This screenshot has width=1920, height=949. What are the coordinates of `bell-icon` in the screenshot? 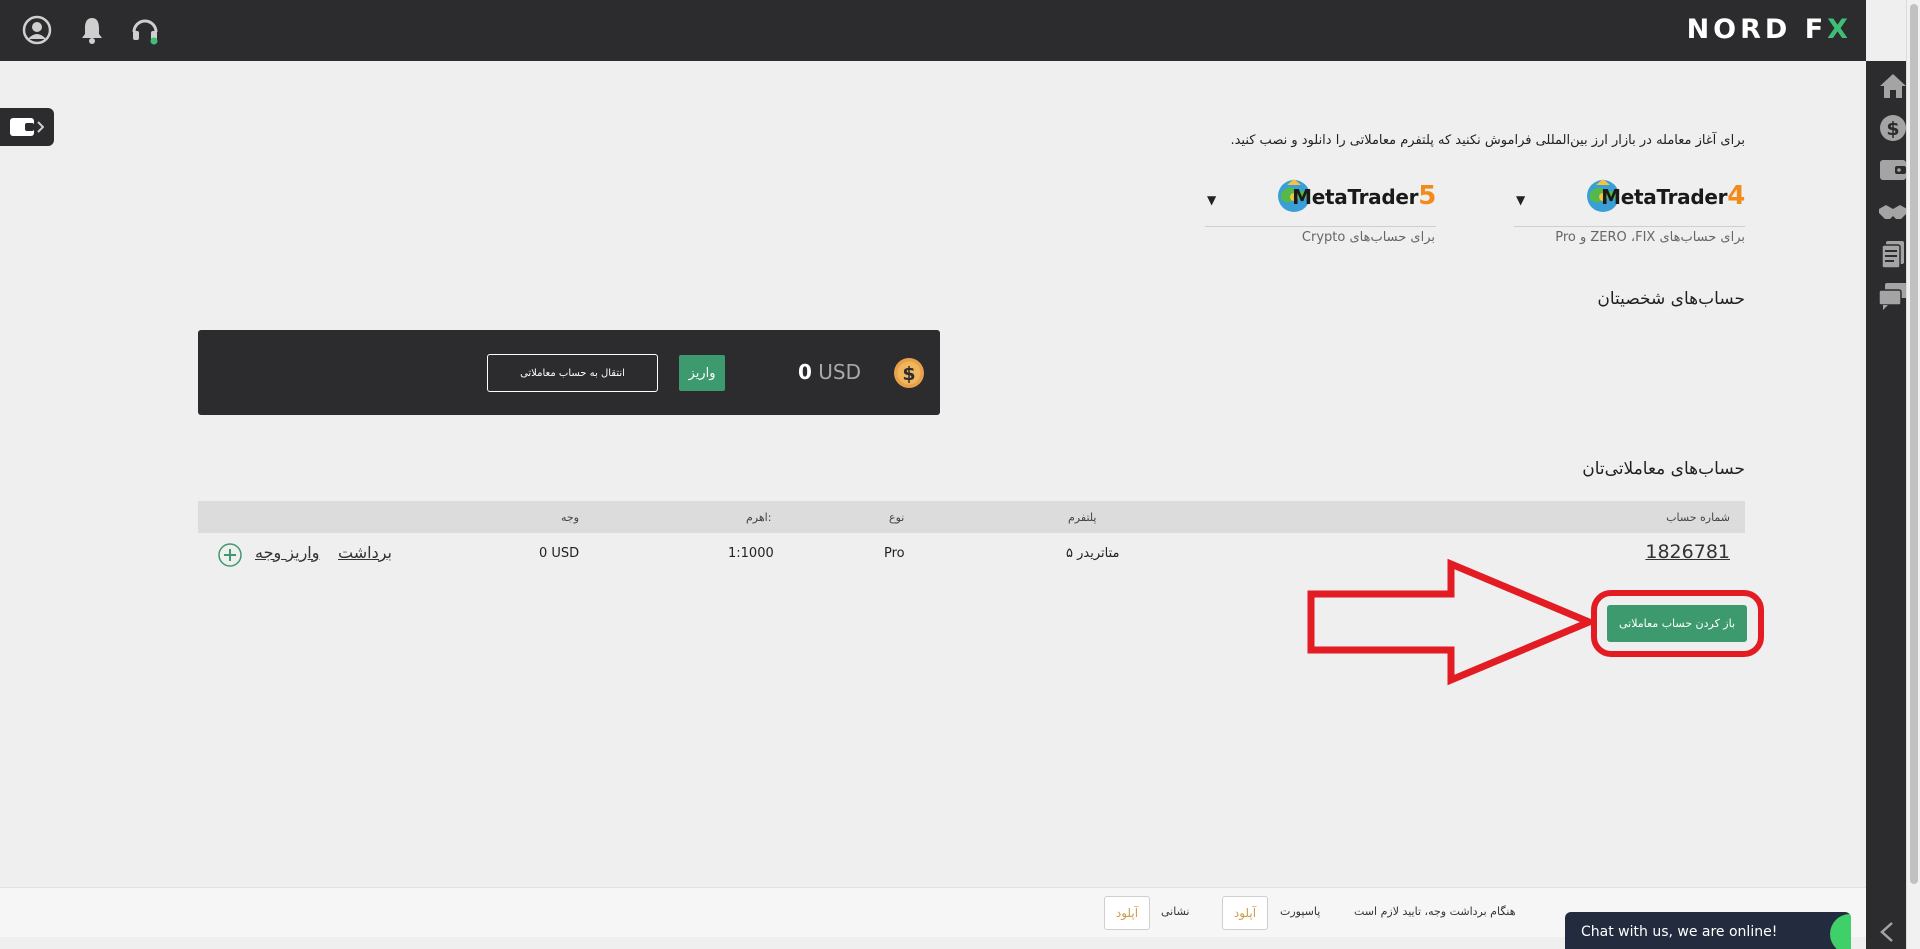 It's located at (92, 30).